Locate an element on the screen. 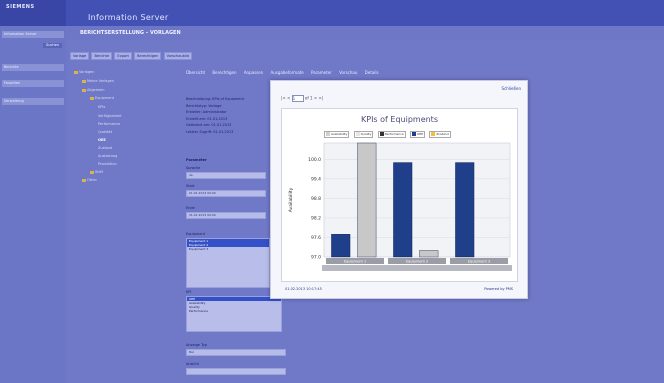 This screenshot has height=383, width=664. tab-vorlage: Vorlage is located at coordinates (80, 56).